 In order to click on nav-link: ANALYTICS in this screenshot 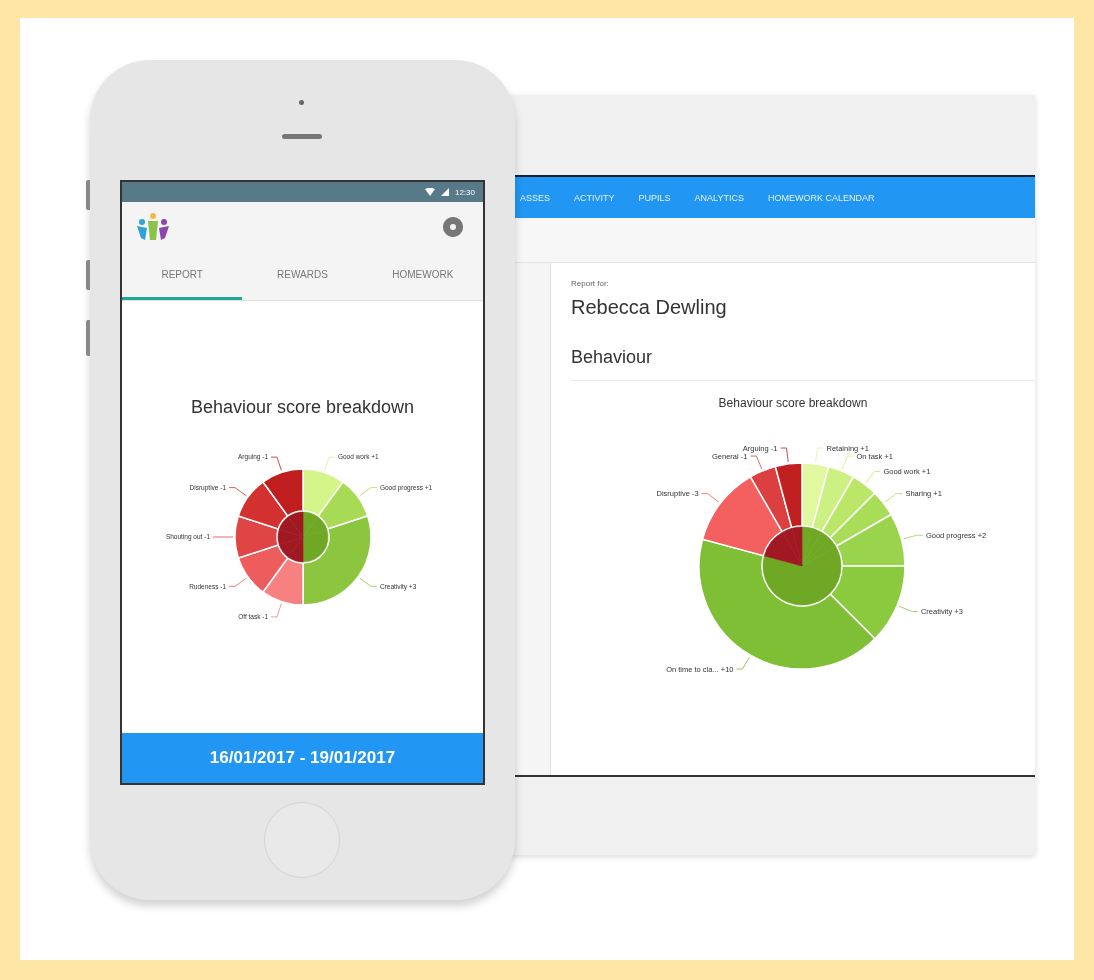, I will do `click(719, 197)`.